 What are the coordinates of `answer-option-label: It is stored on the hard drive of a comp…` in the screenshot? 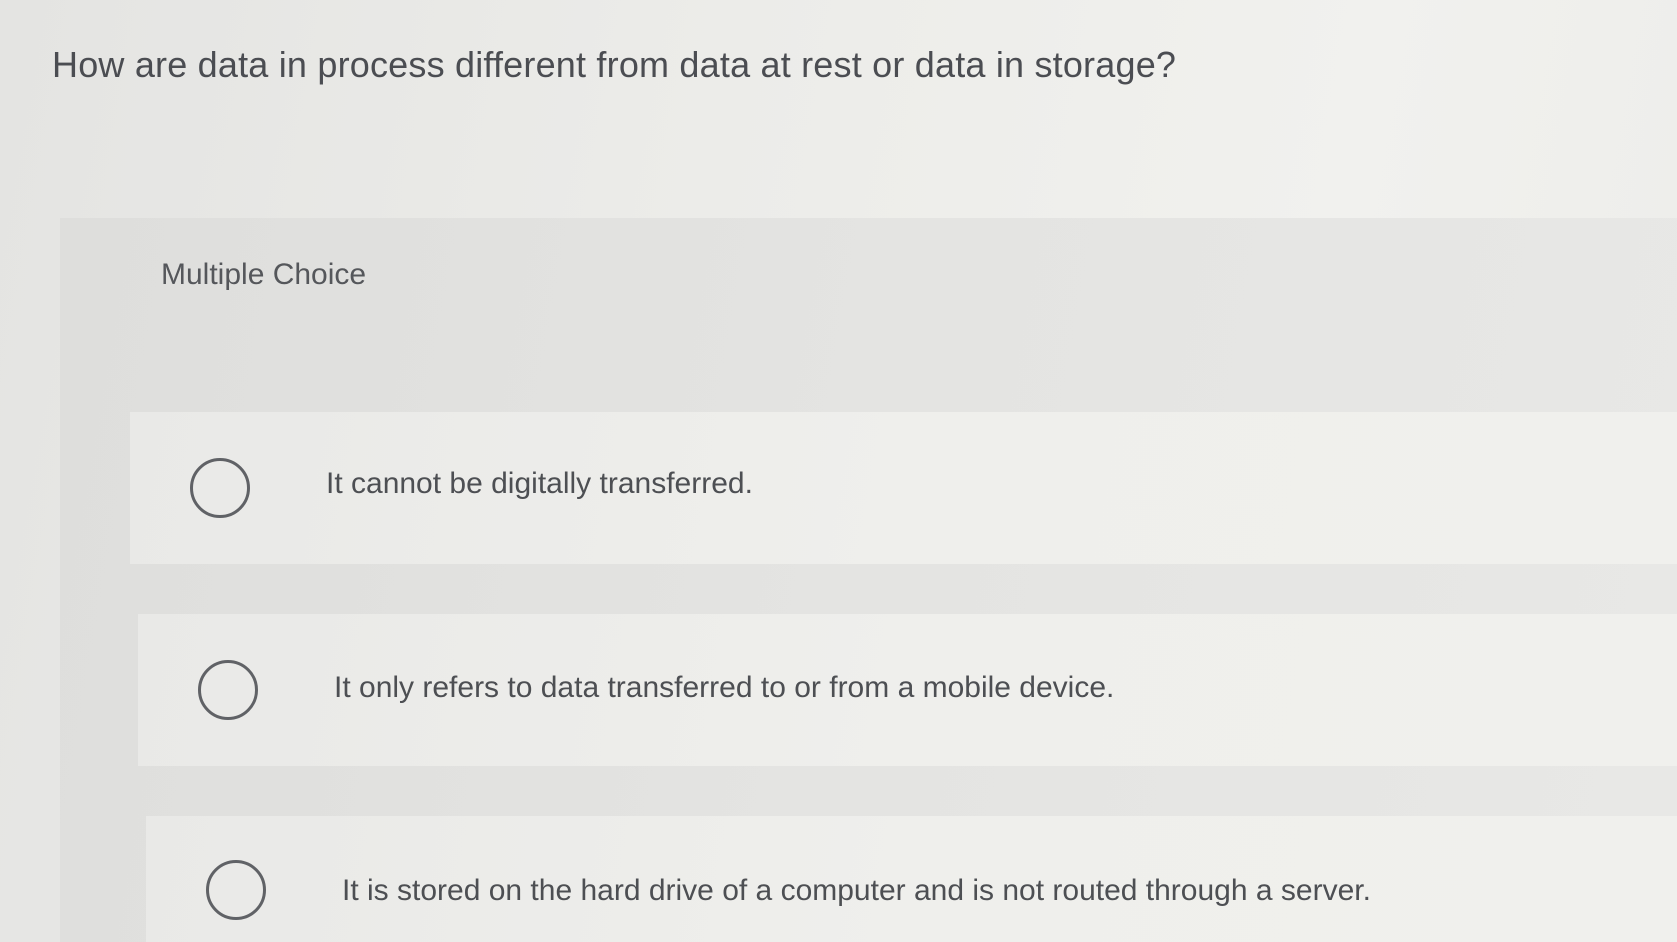 It's located at (856, 890).